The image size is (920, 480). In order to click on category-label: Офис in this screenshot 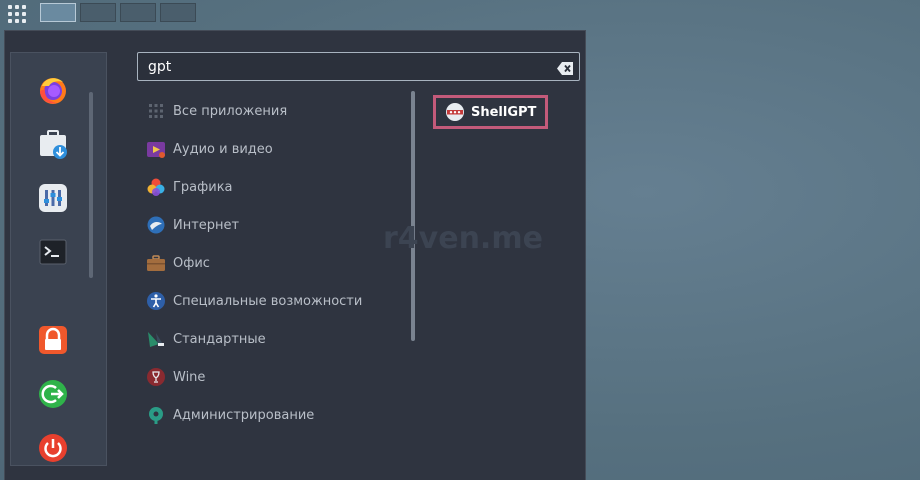, I will do `click(191, 263)`.